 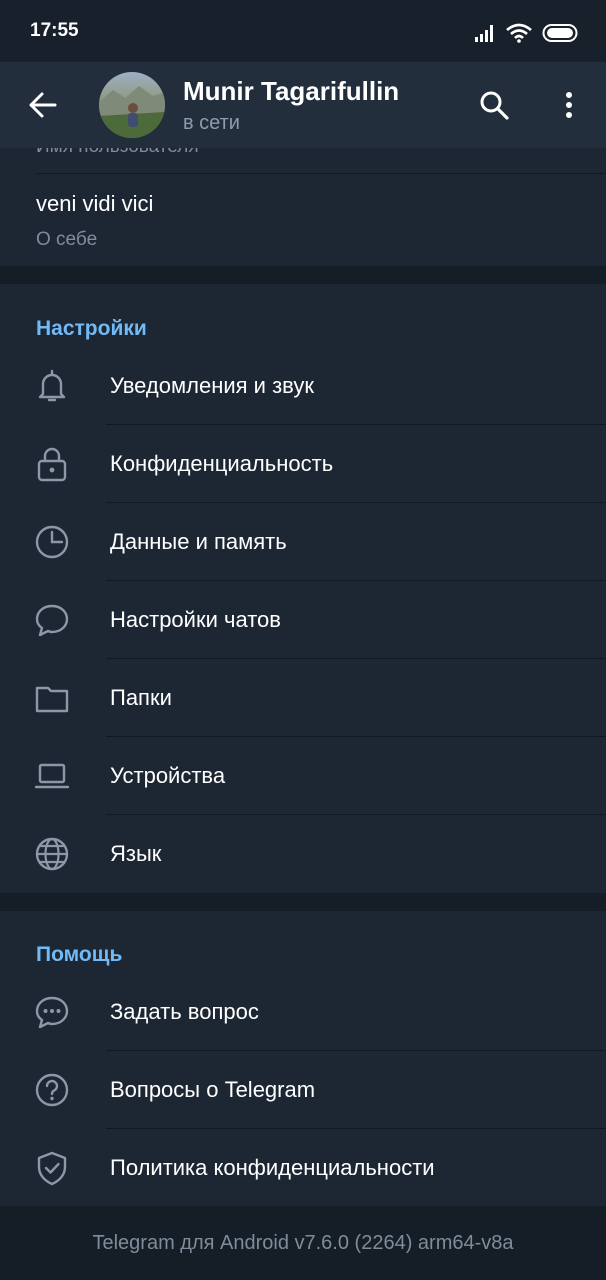 I want to click on profile-name: Munir Tagarifullin, so click(x=291, y=91).